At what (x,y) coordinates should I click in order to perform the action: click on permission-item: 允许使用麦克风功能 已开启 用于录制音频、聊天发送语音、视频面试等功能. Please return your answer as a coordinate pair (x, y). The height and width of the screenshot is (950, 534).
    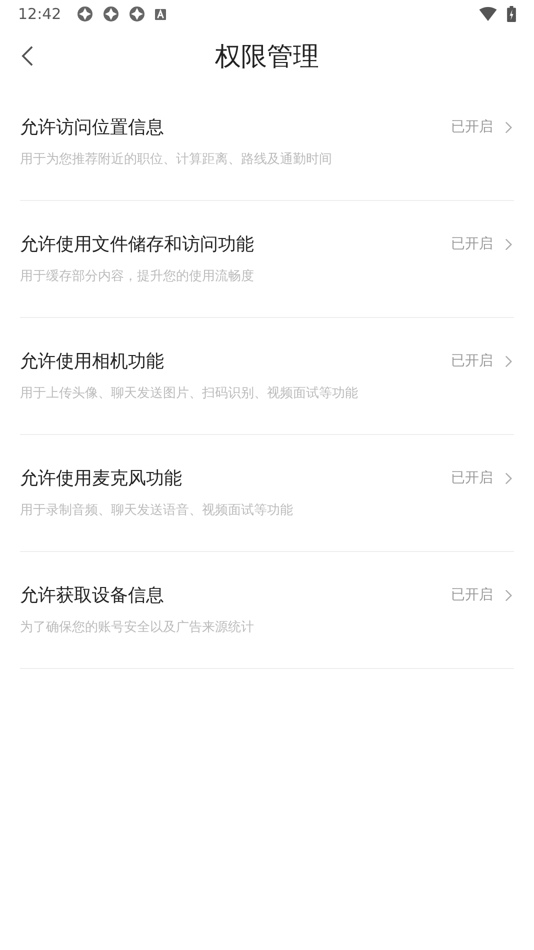
    Looking at the image, I should click on (267, 493).